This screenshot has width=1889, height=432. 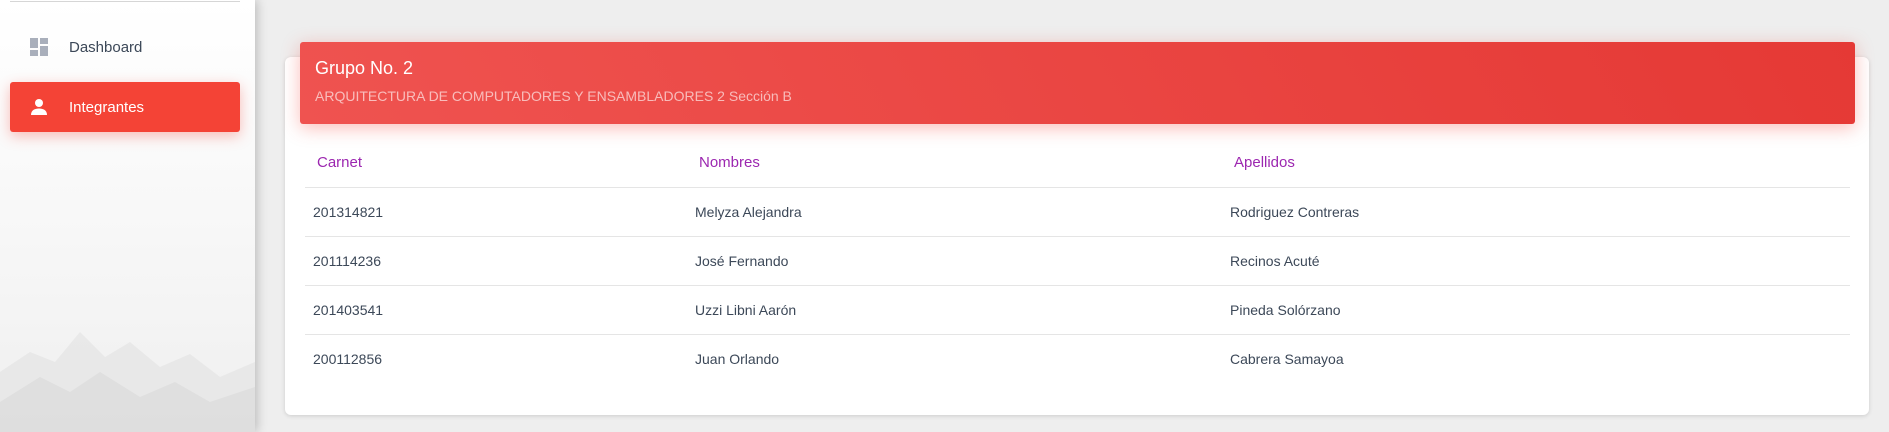 I want to click on cell-carnet: 201403541, so click(x=496, y=310).